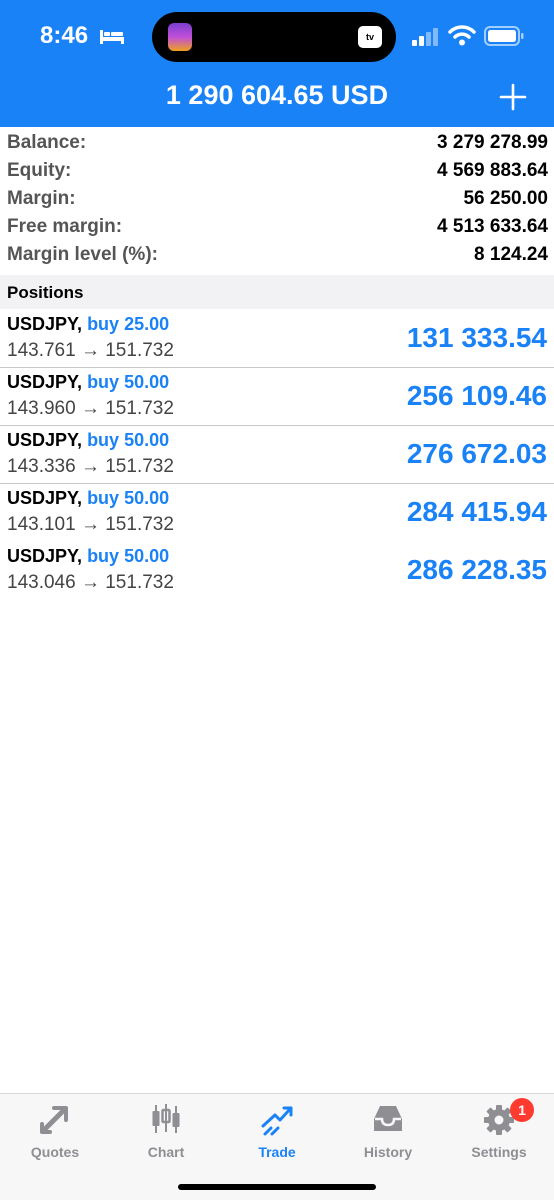 The width and height of the screenshot is (554, 1200). Describe the element at coordinates (492, 142) in the screenshot. I see `balance-value: 3 279 278.99` at that location.